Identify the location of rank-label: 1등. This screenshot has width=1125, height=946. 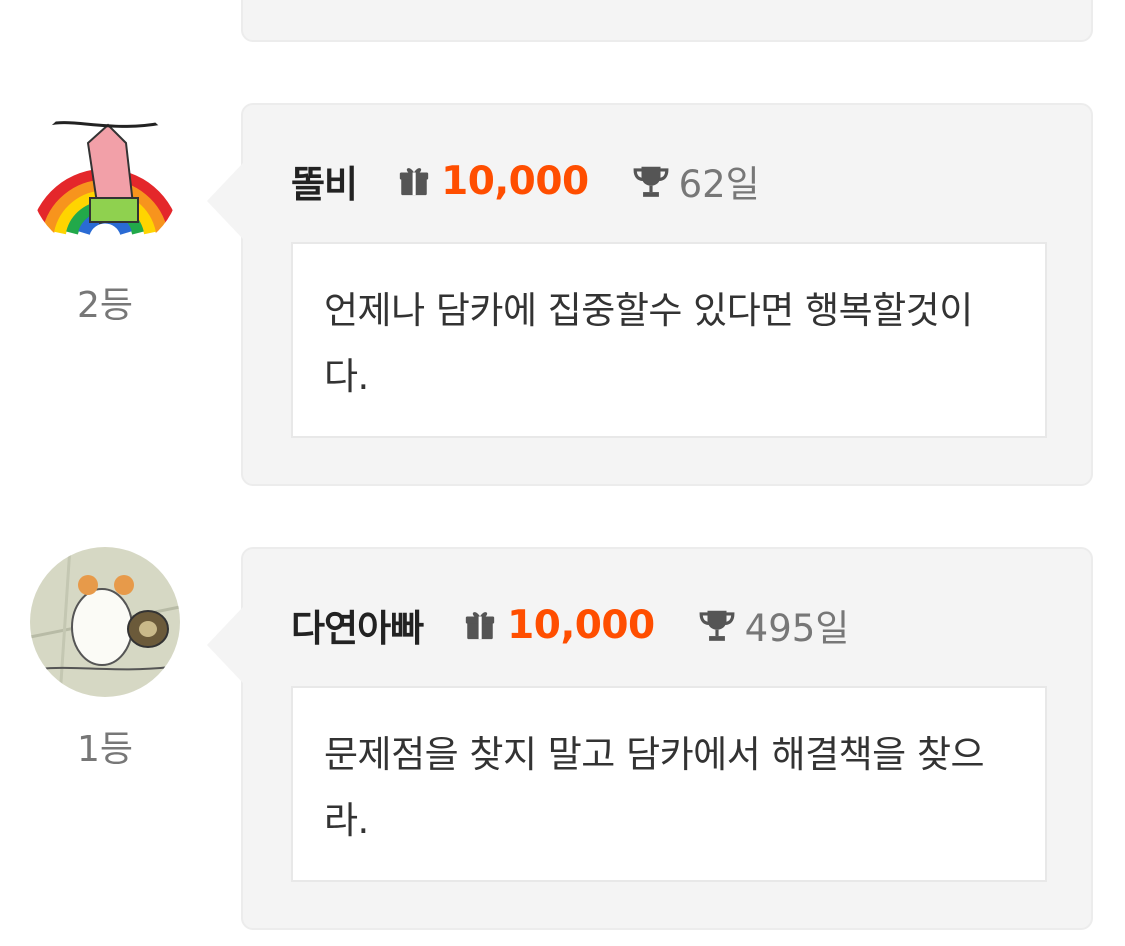
(105, 749).